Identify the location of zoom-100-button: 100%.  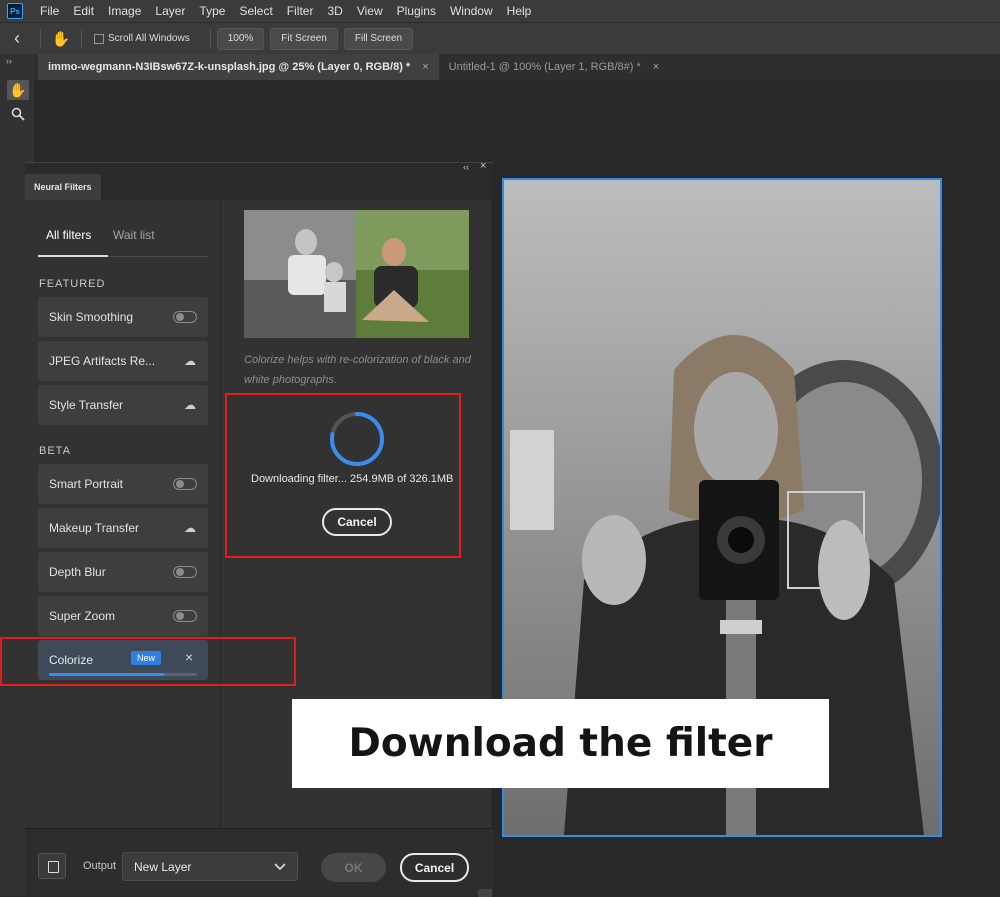
(240, 38).